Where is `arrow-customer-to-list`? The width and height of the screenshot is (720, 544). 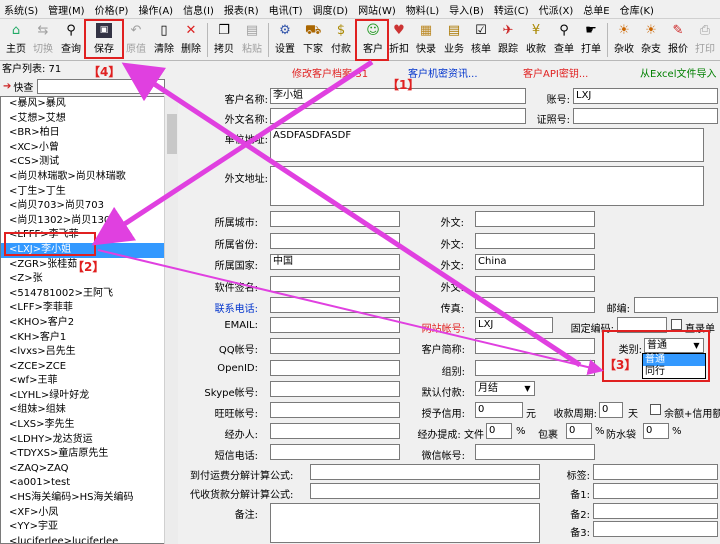 arrow-customer-to-list is located at coordinates (232, 152).